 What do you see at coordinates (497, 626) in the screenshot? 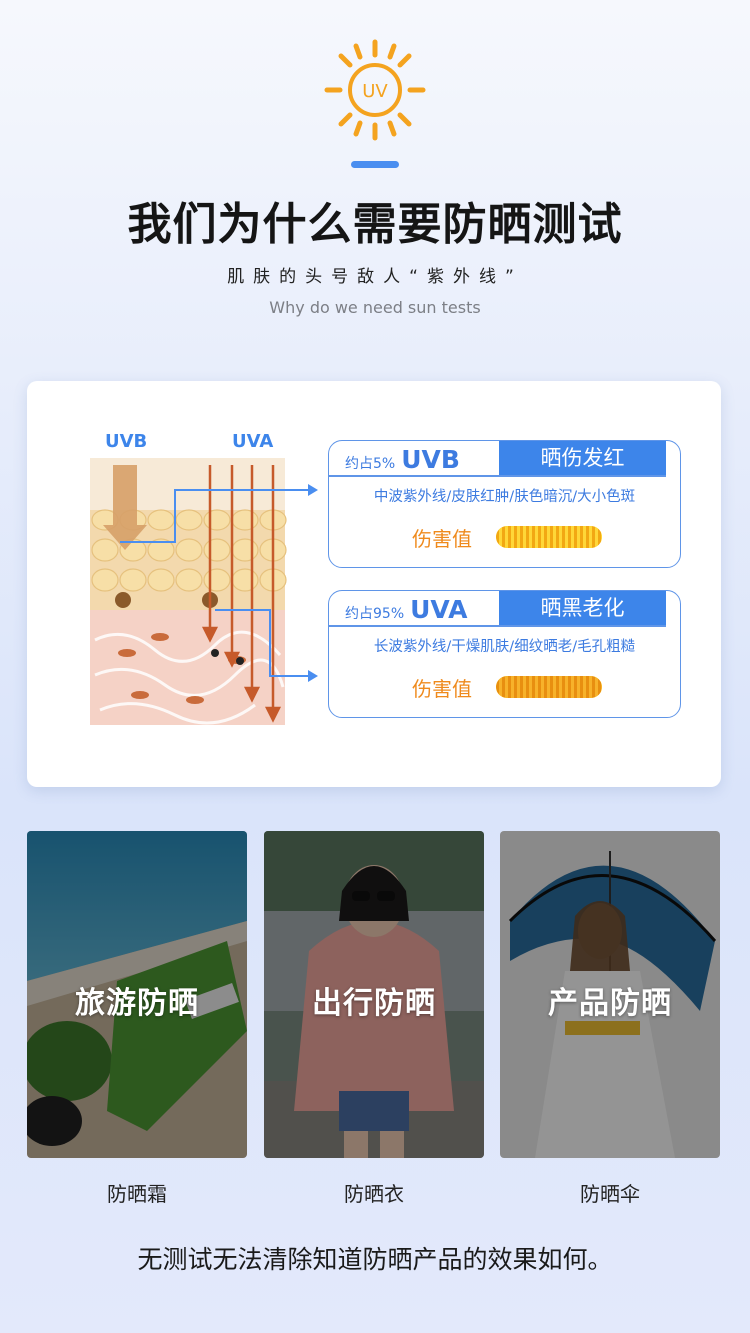
I see `uva-divider` at bounding box center [497, 626].